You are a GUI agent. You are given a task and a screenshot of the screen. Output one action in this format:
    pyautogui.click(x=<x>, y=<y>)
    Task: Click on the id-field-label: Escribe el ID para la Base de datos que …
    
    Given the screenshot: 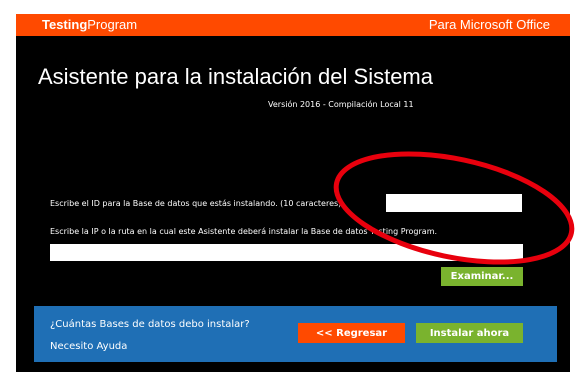 What is the action you would take?
    pyautogui.click(x=196, y=203)
    